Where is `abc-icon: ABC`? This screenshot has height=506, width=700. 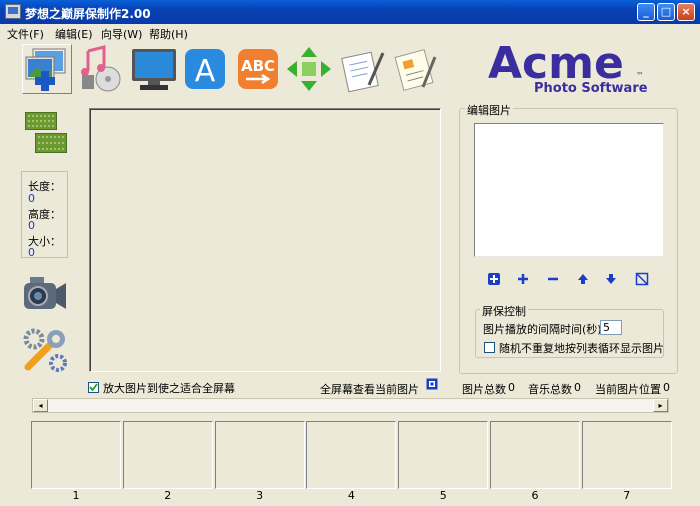 abc-icon: ABC is located at coordinates (258, 69).